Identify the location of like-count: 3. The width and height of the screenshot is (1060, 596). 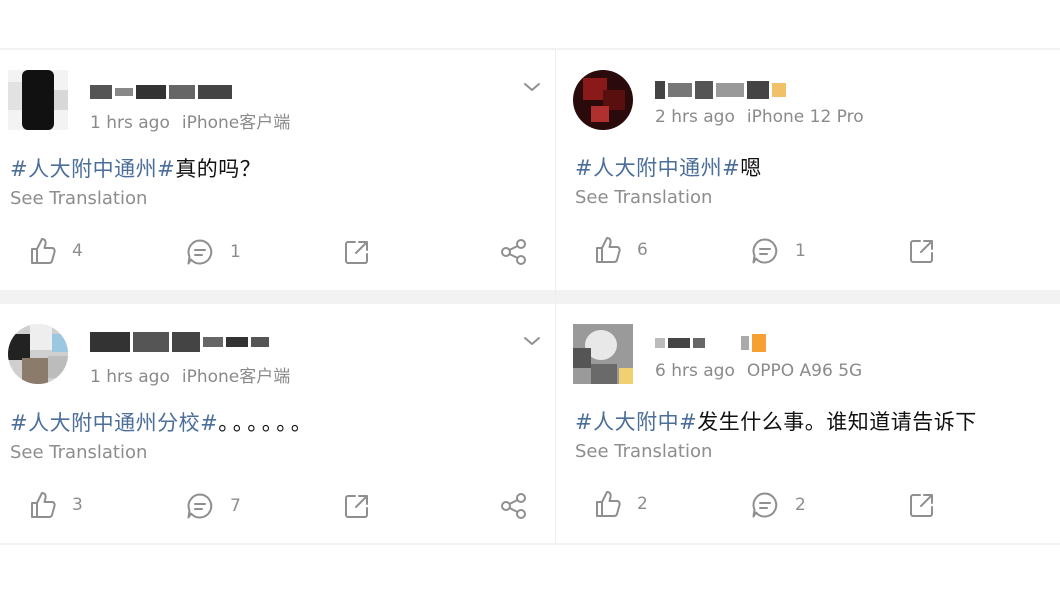
(77, 505).